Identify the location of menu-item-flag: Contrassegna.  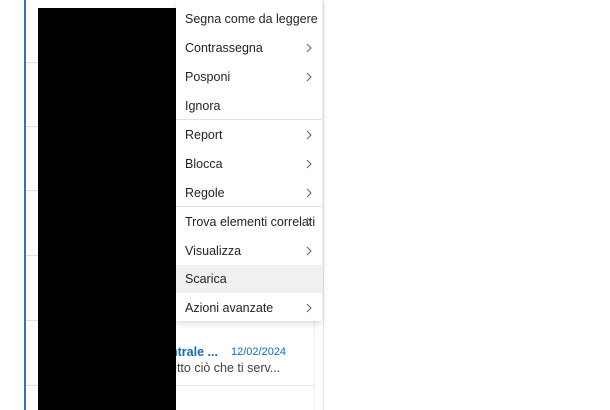
(249, 48).